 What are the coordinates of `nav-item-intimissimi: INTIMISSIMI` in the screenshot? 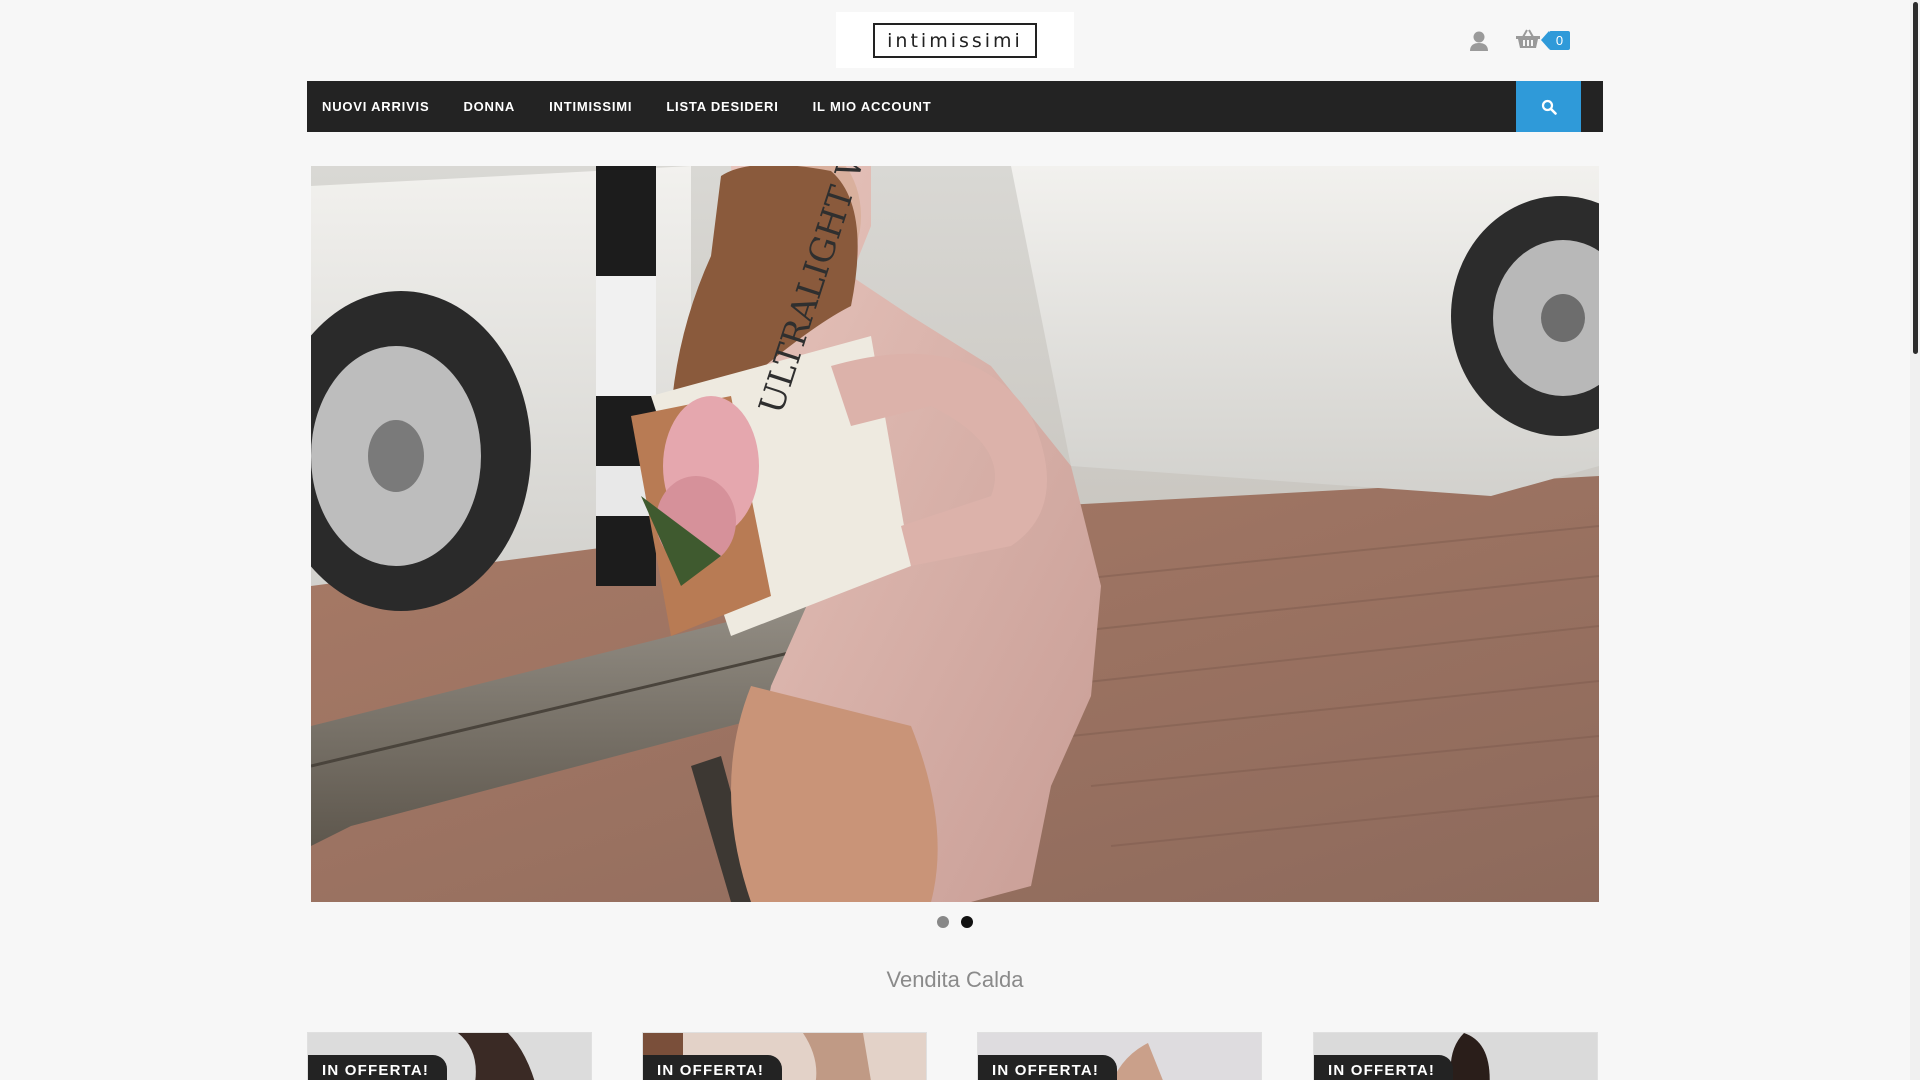 It's located at (583, 106).